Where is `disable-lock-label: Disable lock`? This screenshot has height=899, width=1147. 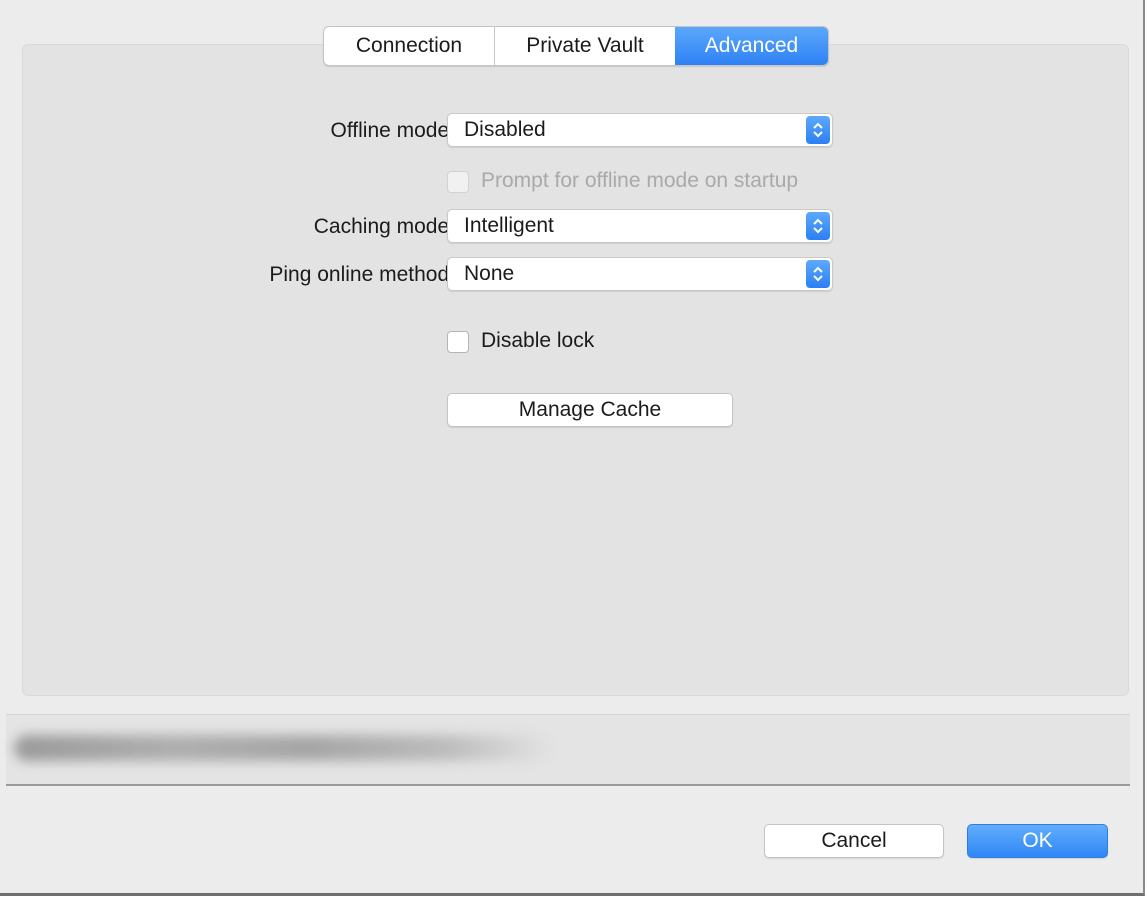
disable-lock-label: Disable lock is located at coordinates (538, 340).